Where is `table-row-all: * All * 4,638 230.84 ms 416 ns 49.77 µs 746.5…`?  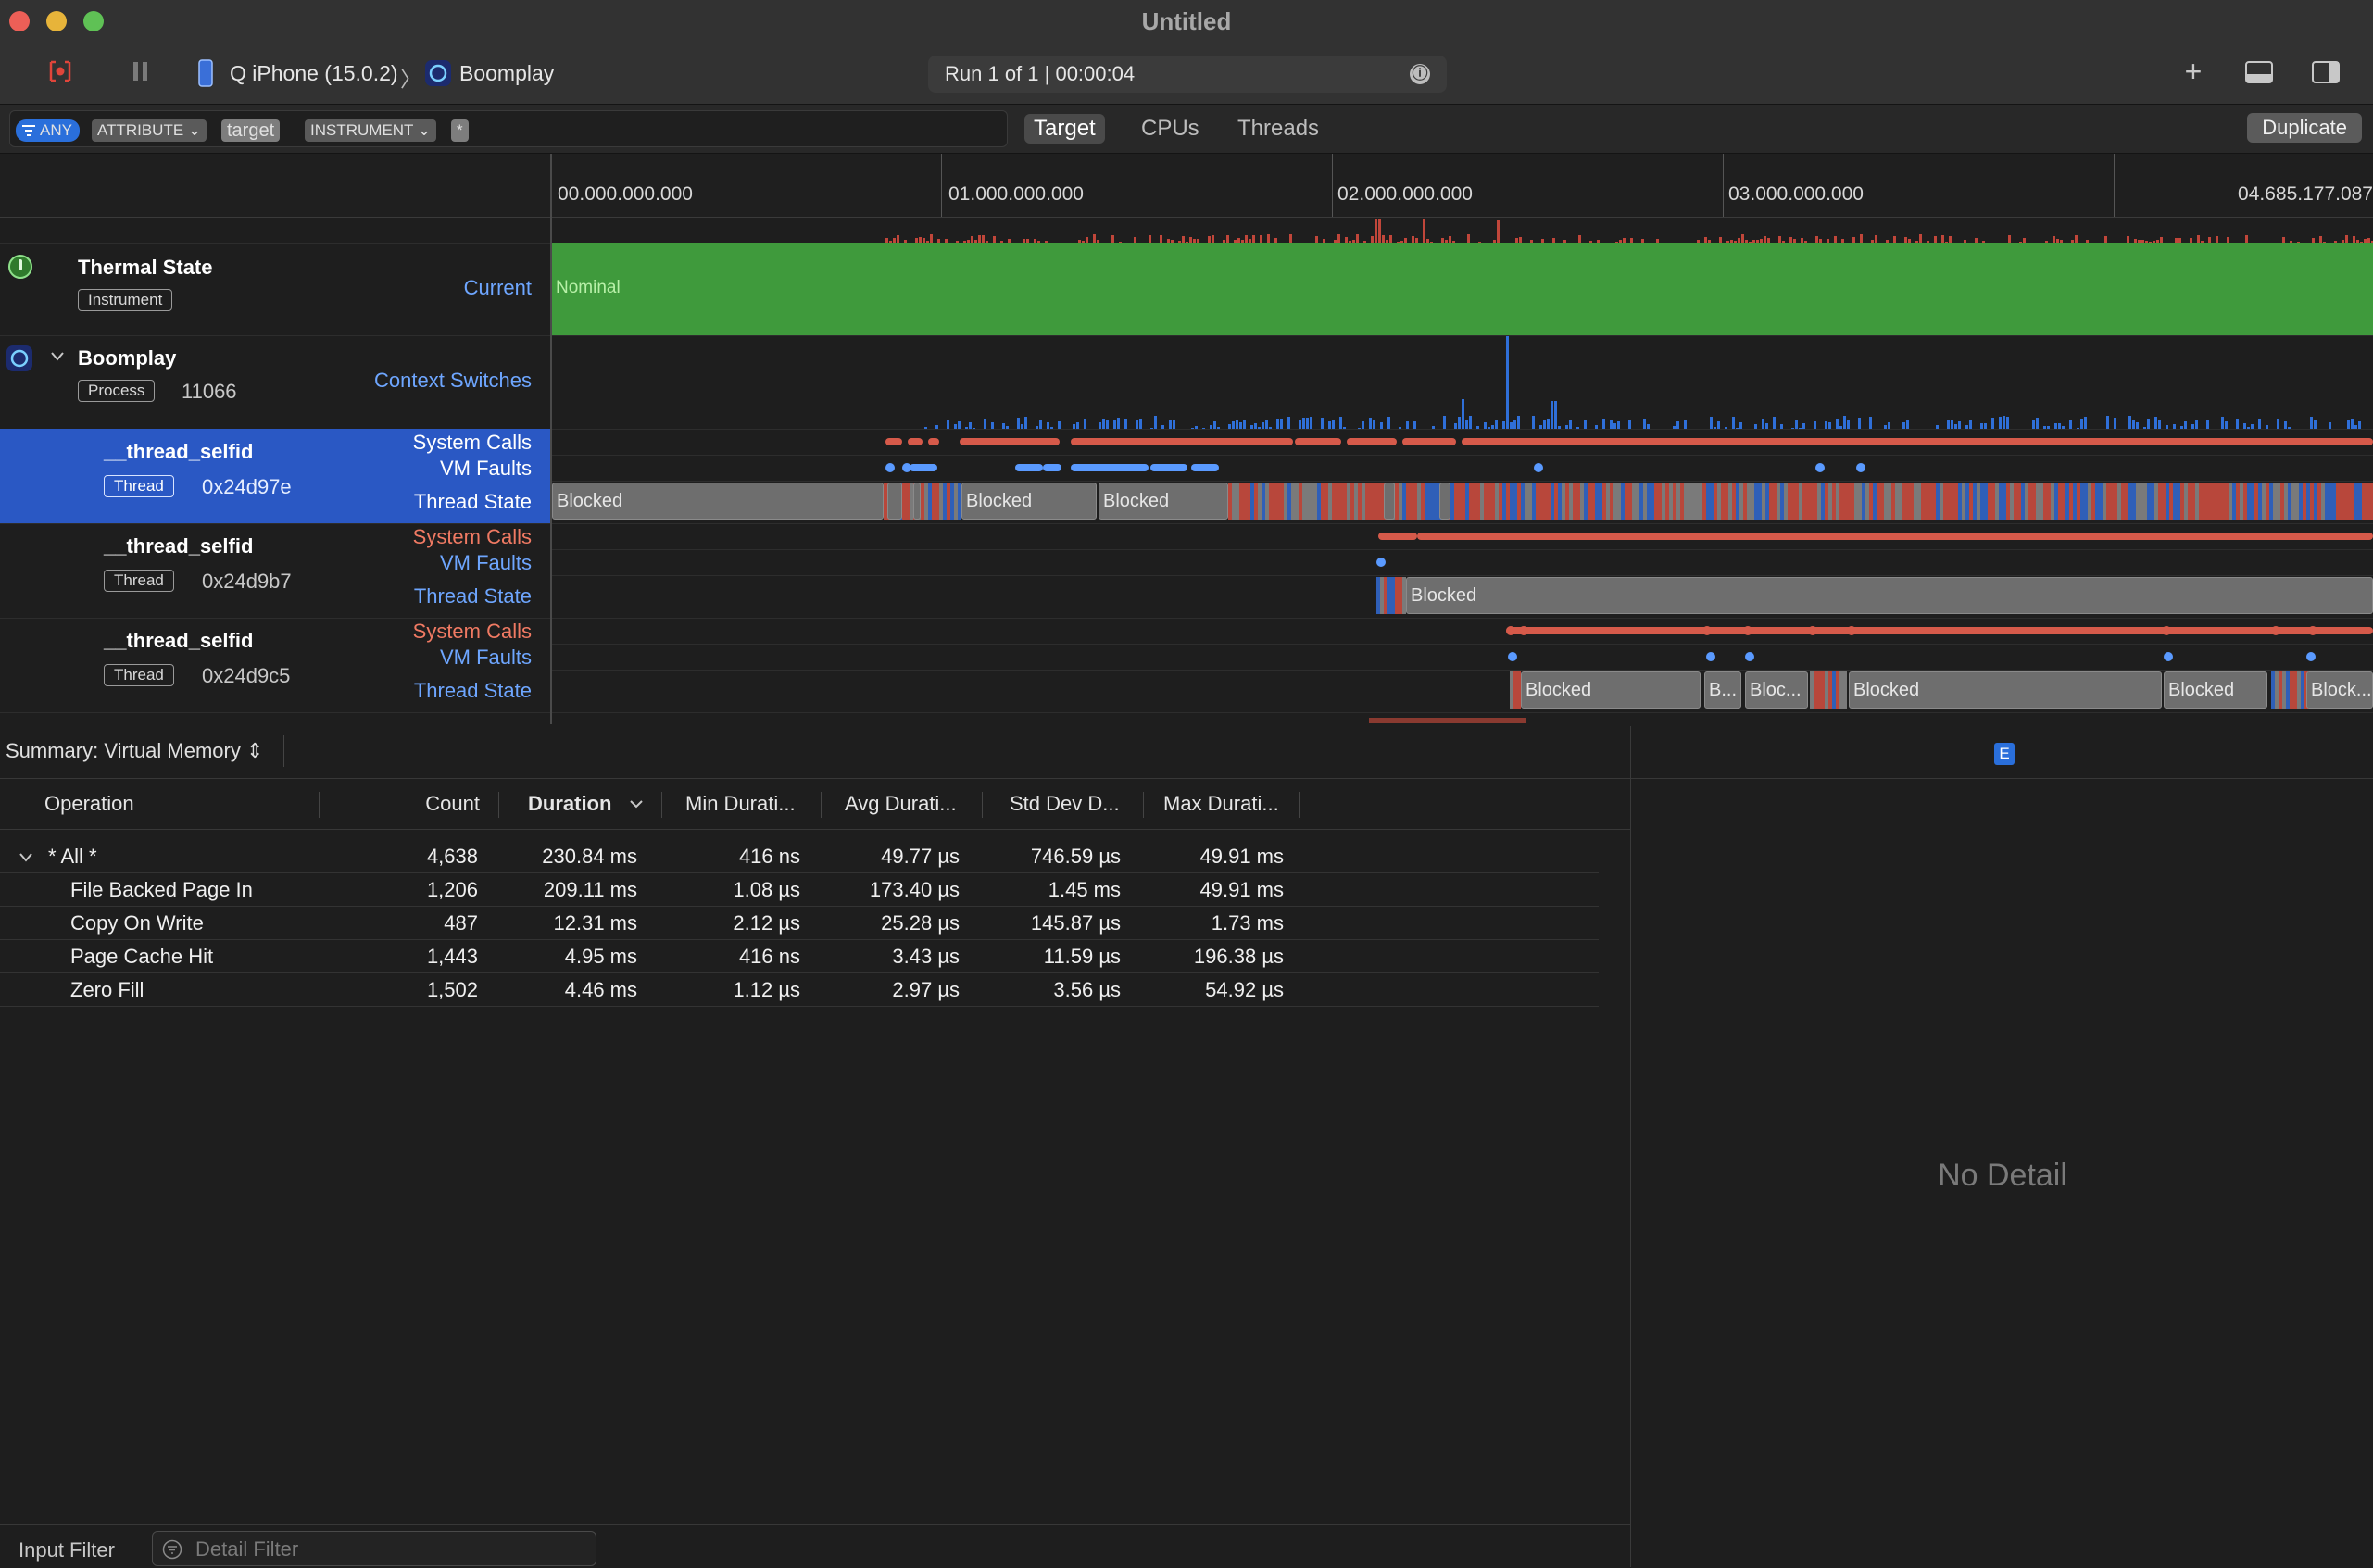
table-row-all: * All * 4,638 230.84 ms 416 ns 49.77 µs 746.5… is located at coordinates (799, 856).